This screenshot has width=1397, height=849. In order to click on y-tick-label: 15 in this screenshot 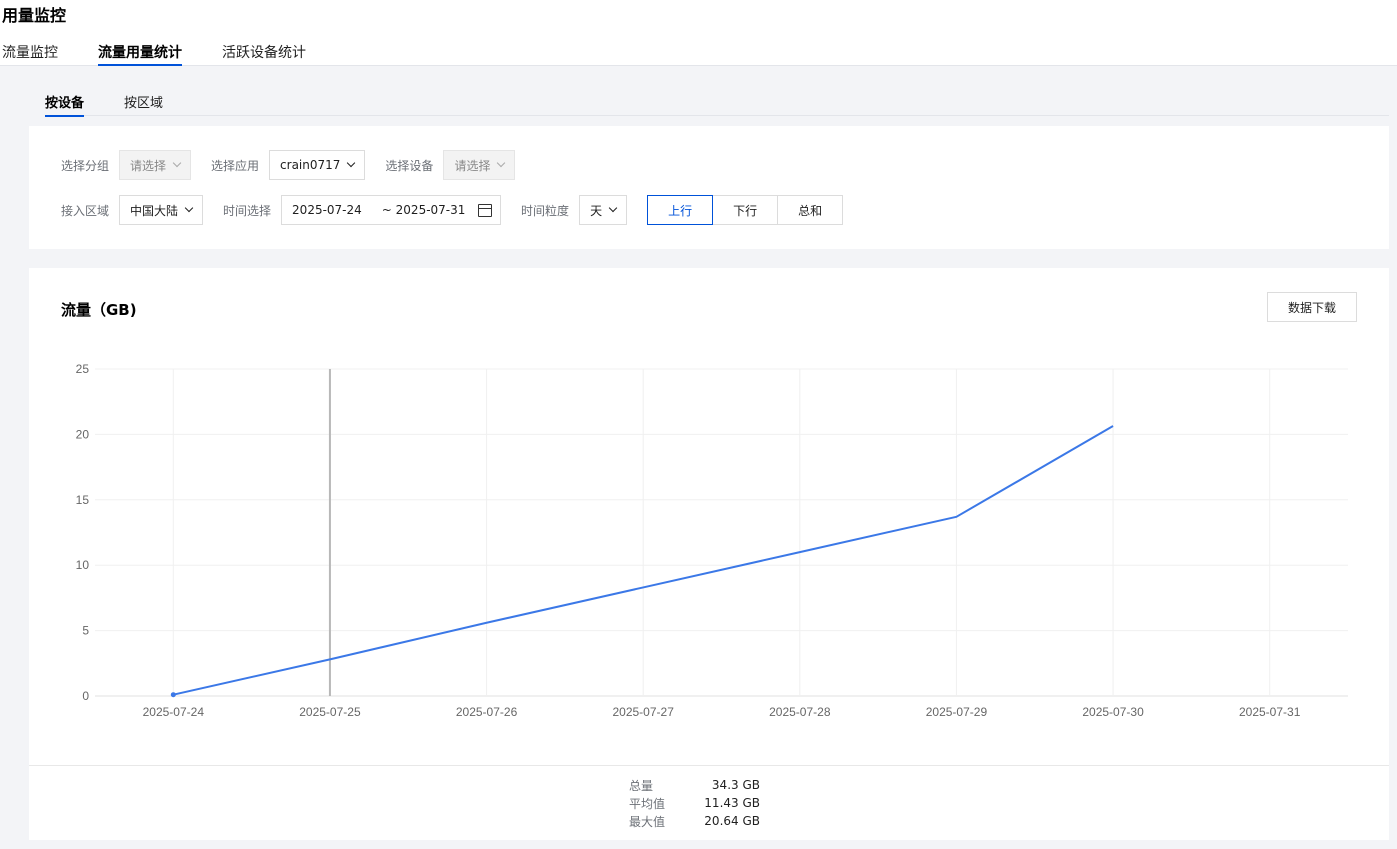, I will do `click(83, 500)`.